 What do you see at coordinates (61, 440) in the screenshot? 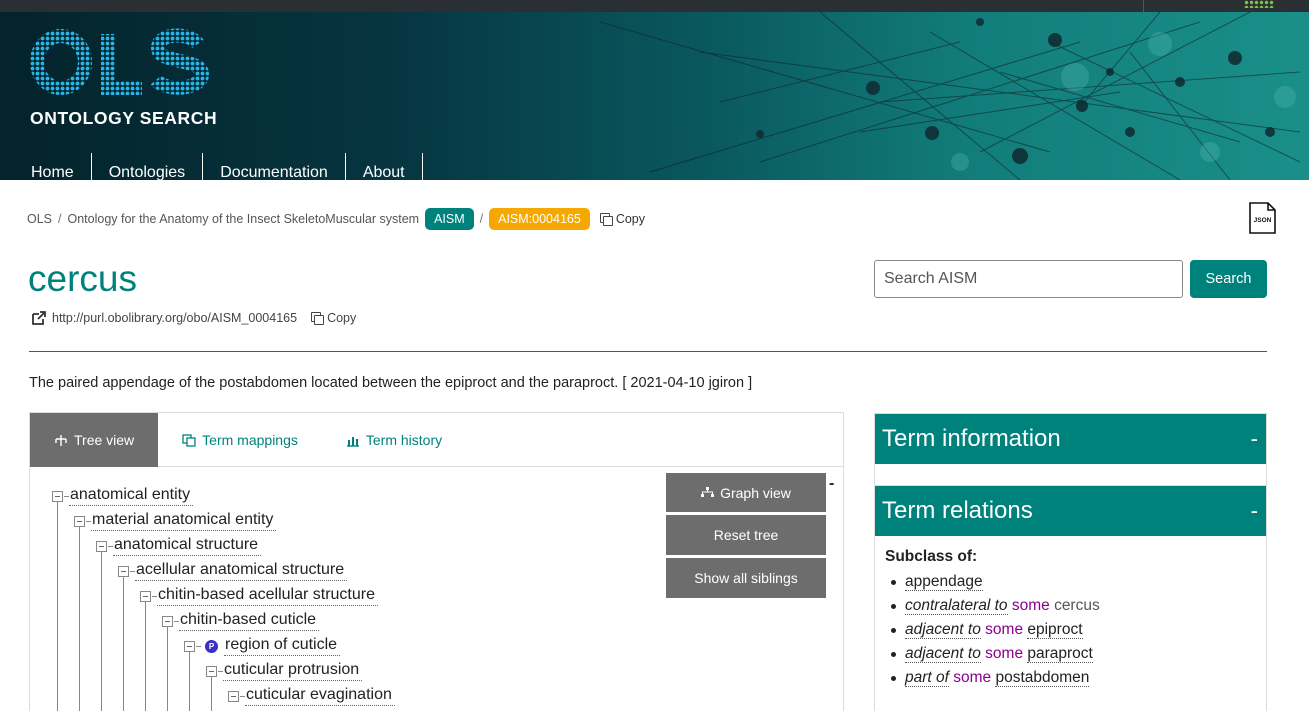
I see `tree-view-icon` at bounding box center [61, 440].